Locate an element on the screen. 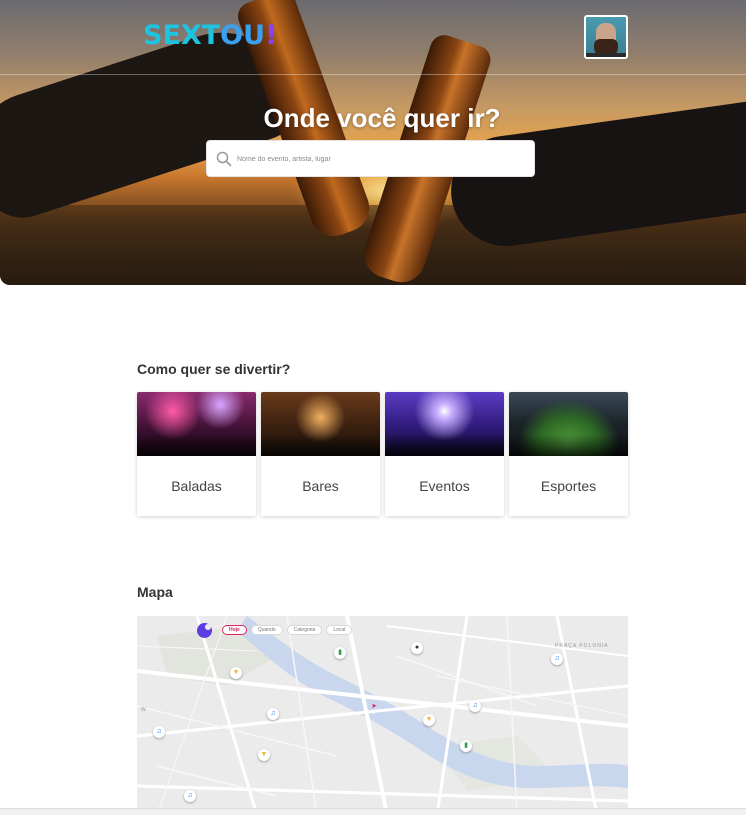  map-pin-event: ➤ is located at coordinates (374, 708).